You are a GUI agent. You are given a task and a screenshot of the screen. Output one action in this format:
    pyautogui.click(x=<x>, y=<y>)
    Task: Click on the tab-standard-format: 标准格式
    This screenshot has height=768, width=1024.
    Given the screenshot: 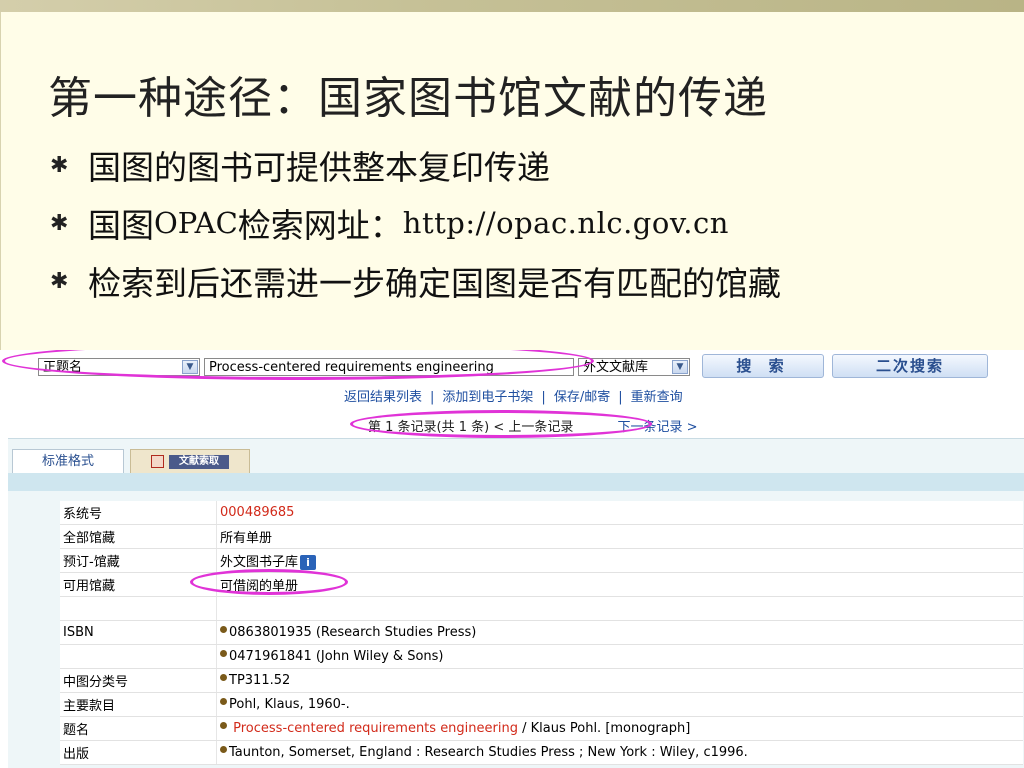 What is the action you would take?
    pyautogui.click(x=68, y=461)
    